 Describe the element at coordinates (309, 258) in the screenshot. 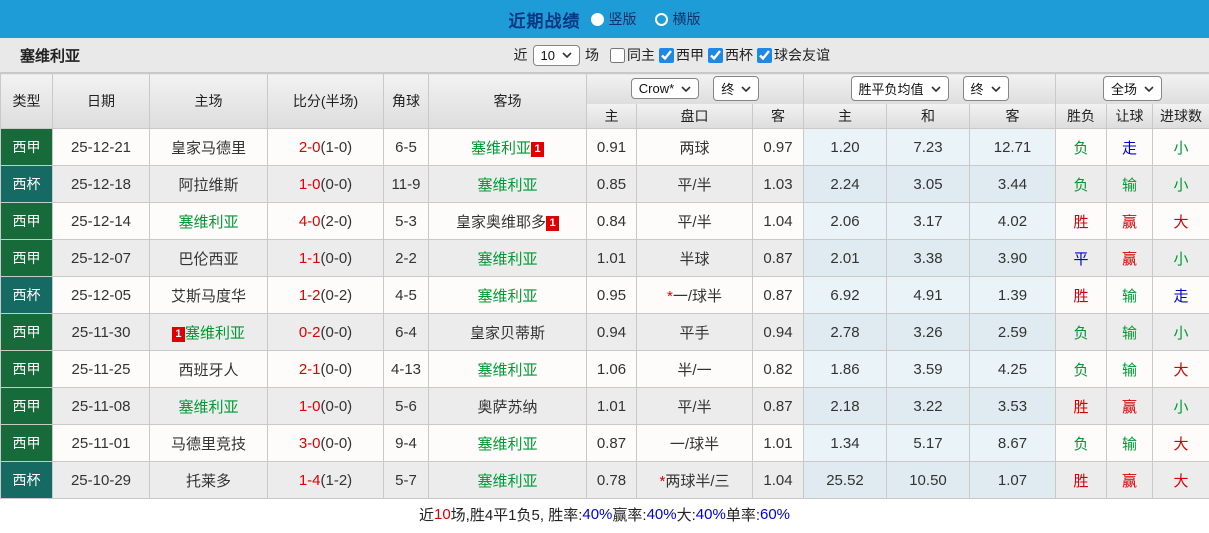

I see `fulltime-score: 1-1` at that location.